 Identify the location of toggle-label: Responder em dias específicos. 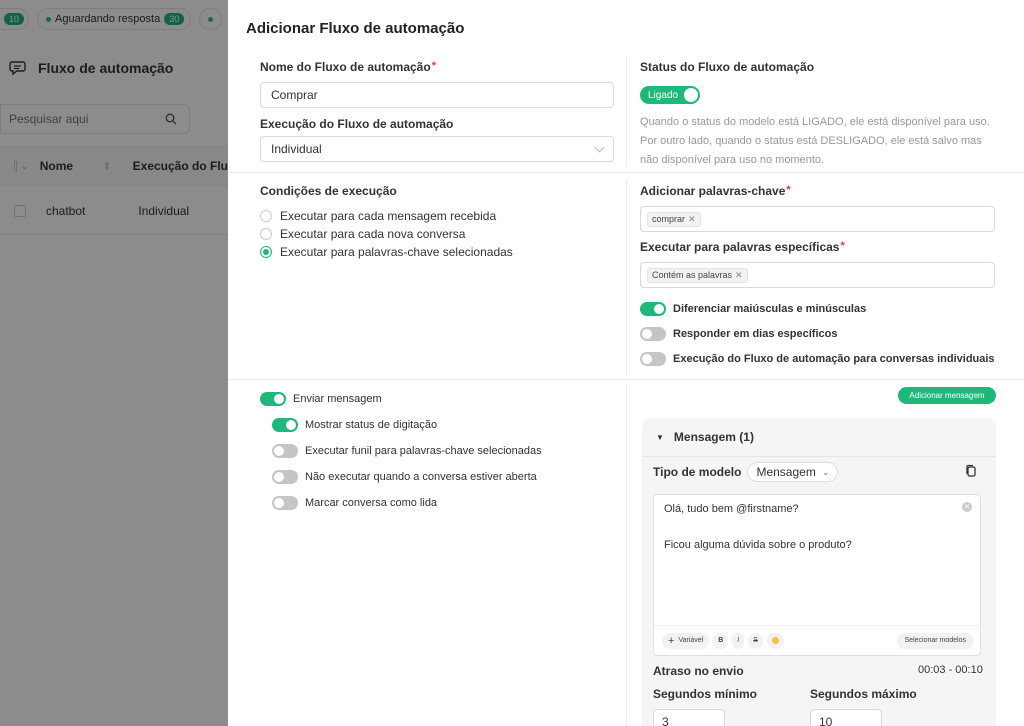
(755, 334).